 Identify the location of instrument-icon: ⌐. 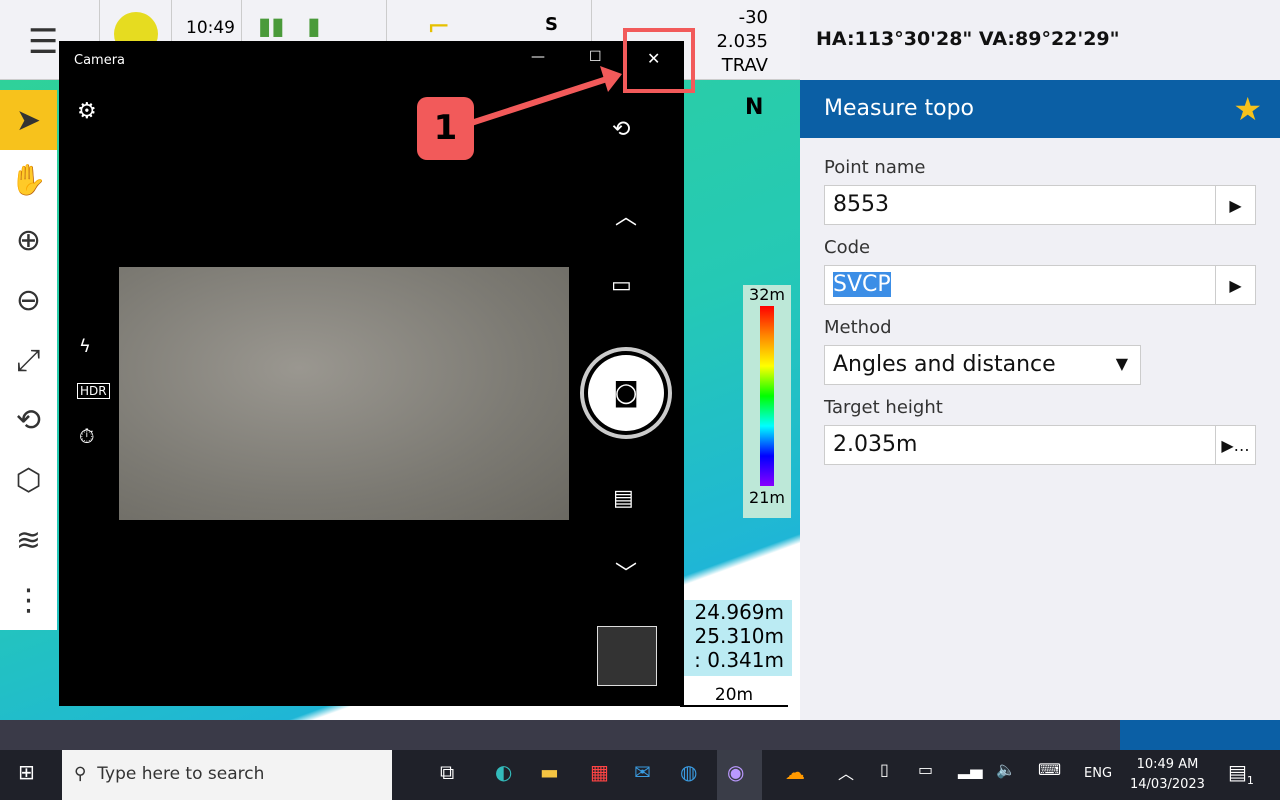
(439, 26).